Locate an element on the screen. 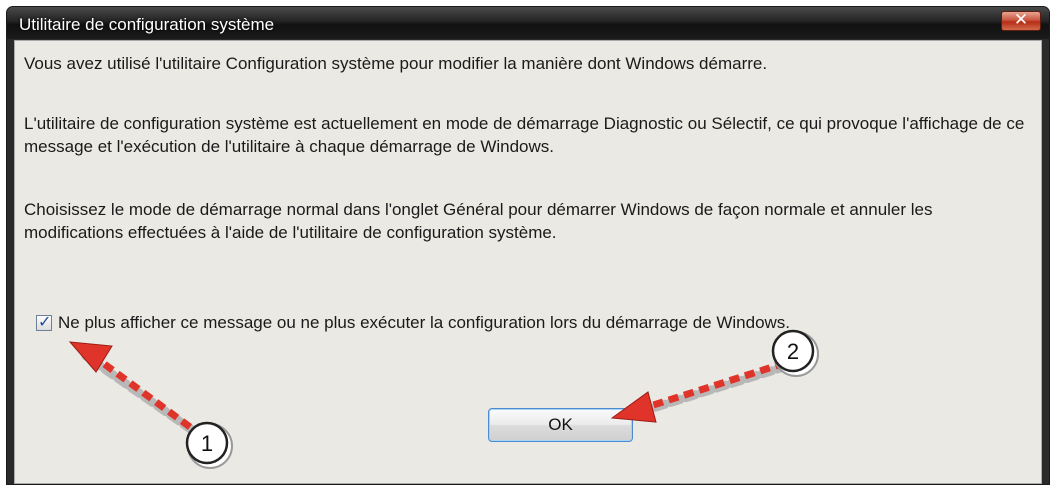  callout-badge-2: 2 is located at coordinates (795, 353).